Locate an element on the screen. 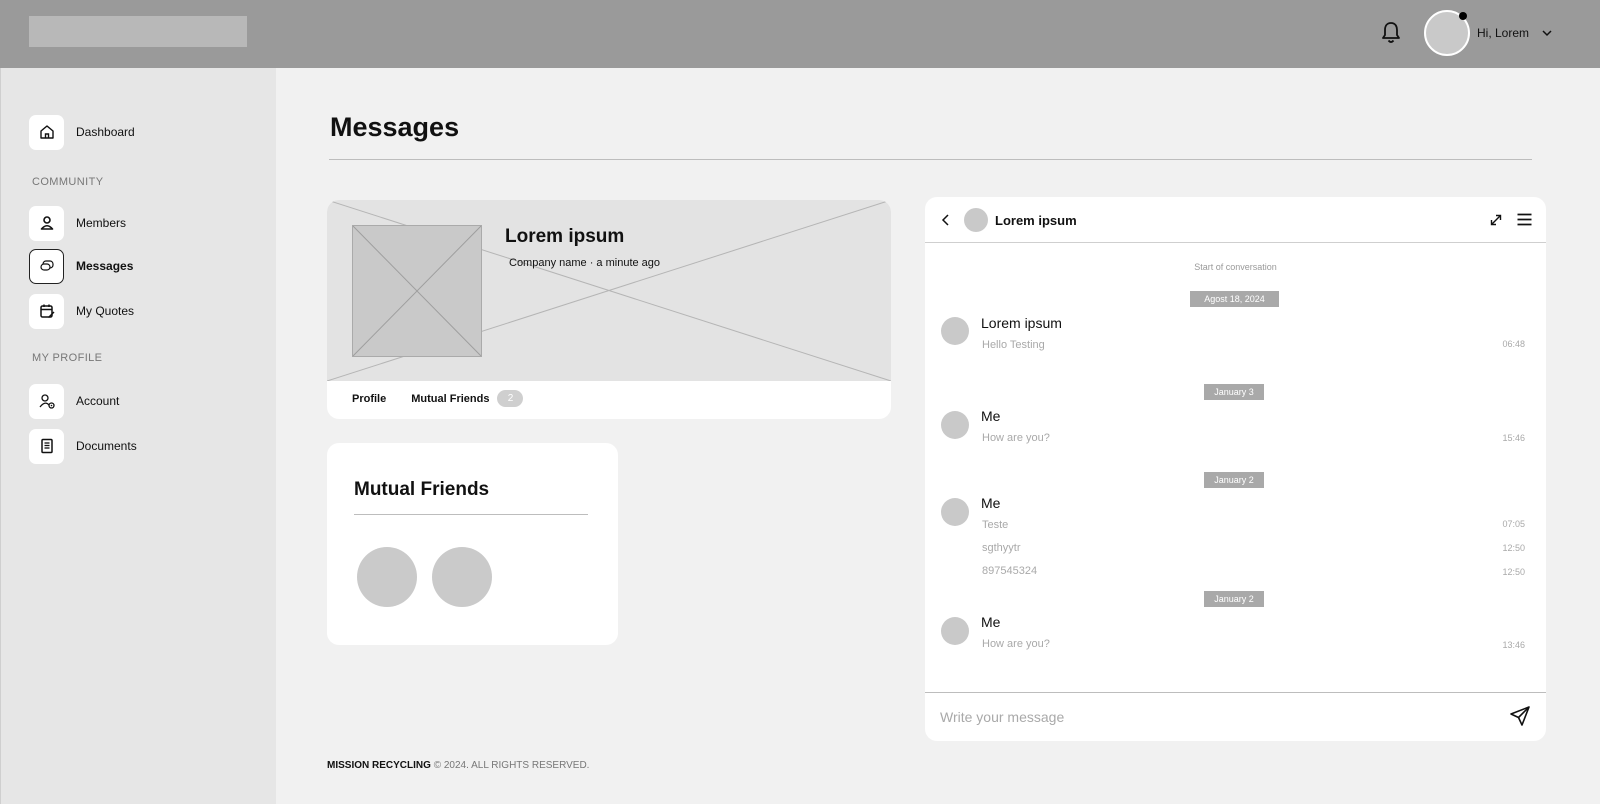 The image size is (1600, 804). contact-name: Lorem ipsum is located at coordinates (1036, 220).